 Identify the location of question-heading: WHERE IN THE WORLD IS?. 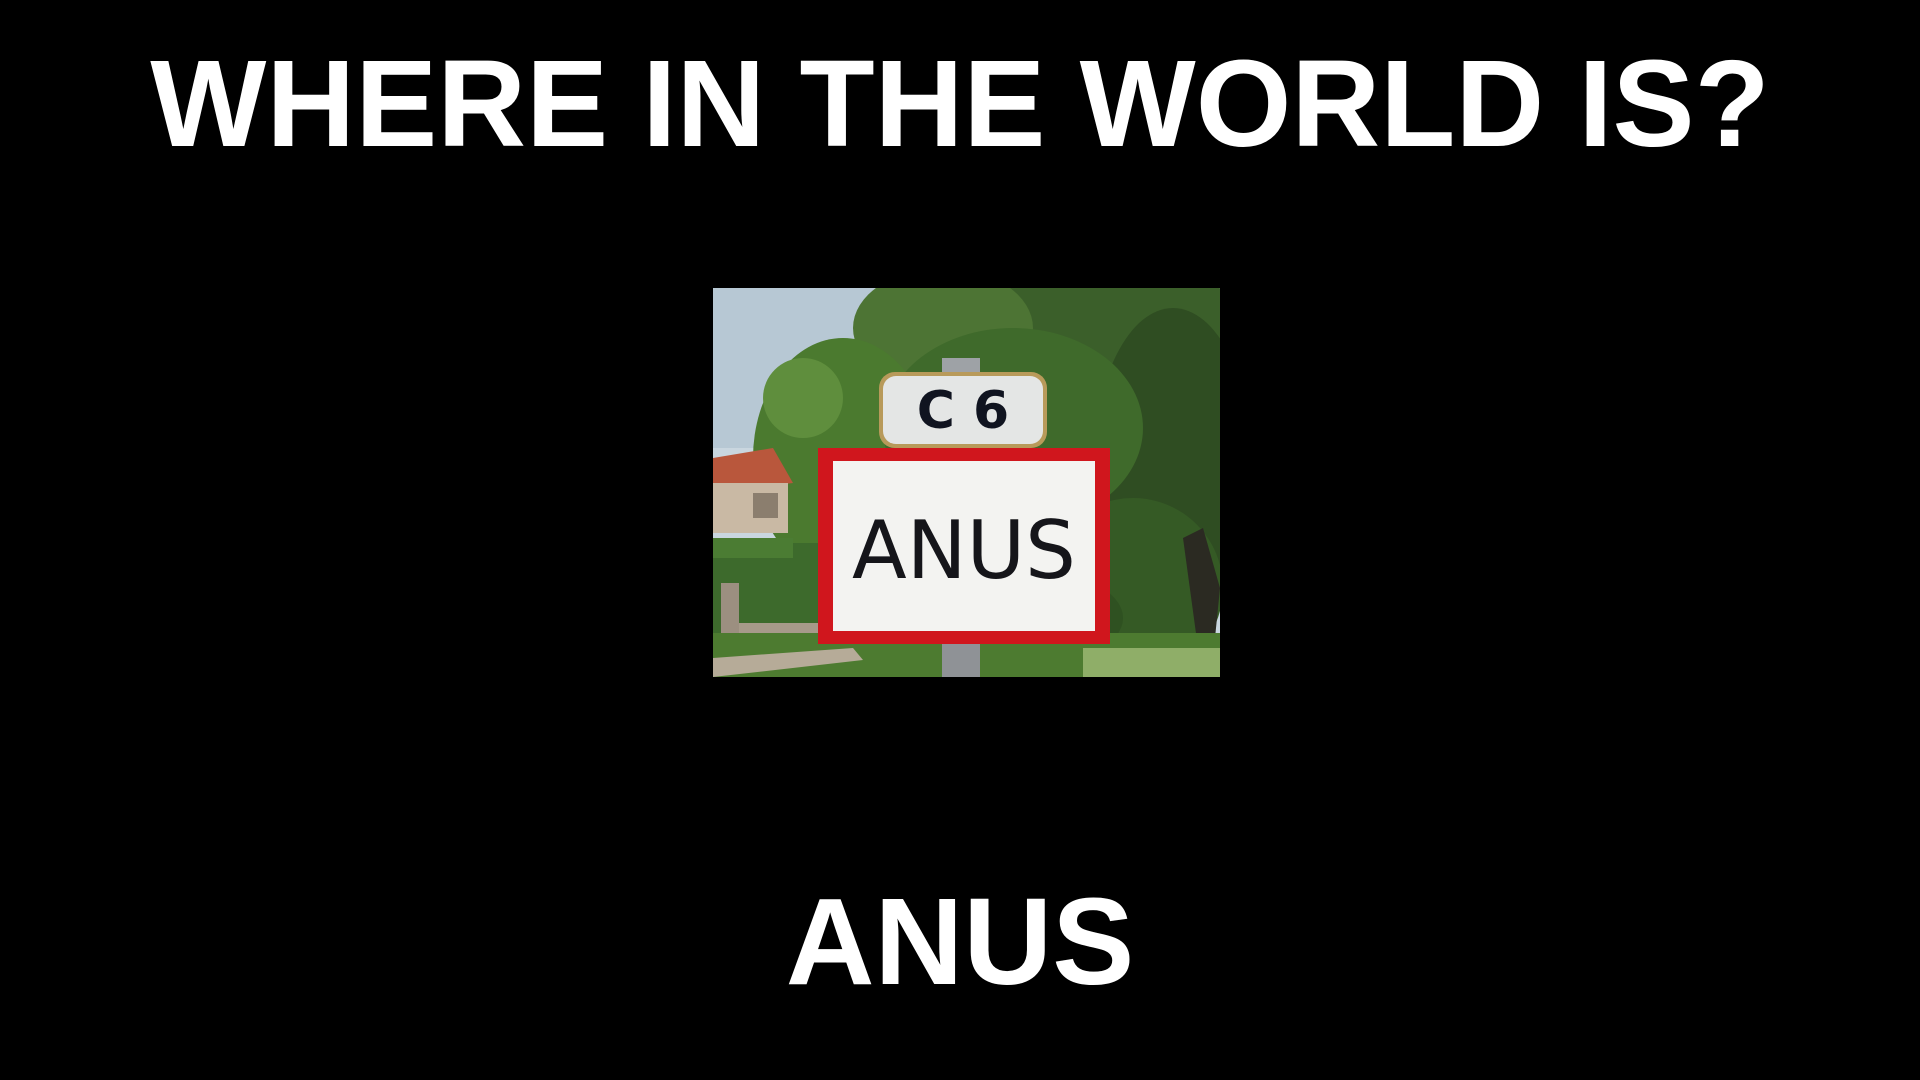
(960, 104).